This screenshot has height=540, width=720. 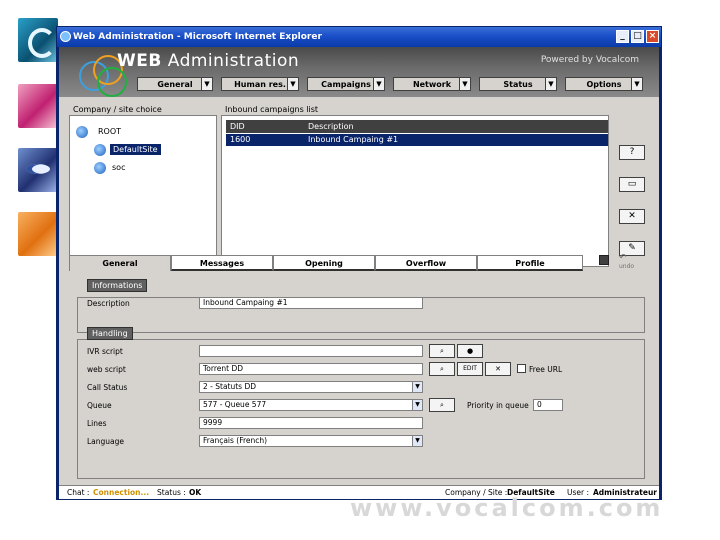 I want to click on tab-profile: Profile, so click(x=530, y=263).